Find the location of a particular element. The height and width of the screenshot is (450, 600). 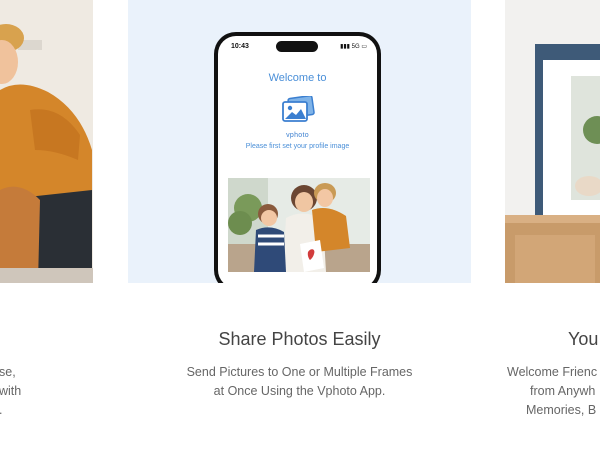

battery-icon: ▭ is located at coordinates (364, 47).